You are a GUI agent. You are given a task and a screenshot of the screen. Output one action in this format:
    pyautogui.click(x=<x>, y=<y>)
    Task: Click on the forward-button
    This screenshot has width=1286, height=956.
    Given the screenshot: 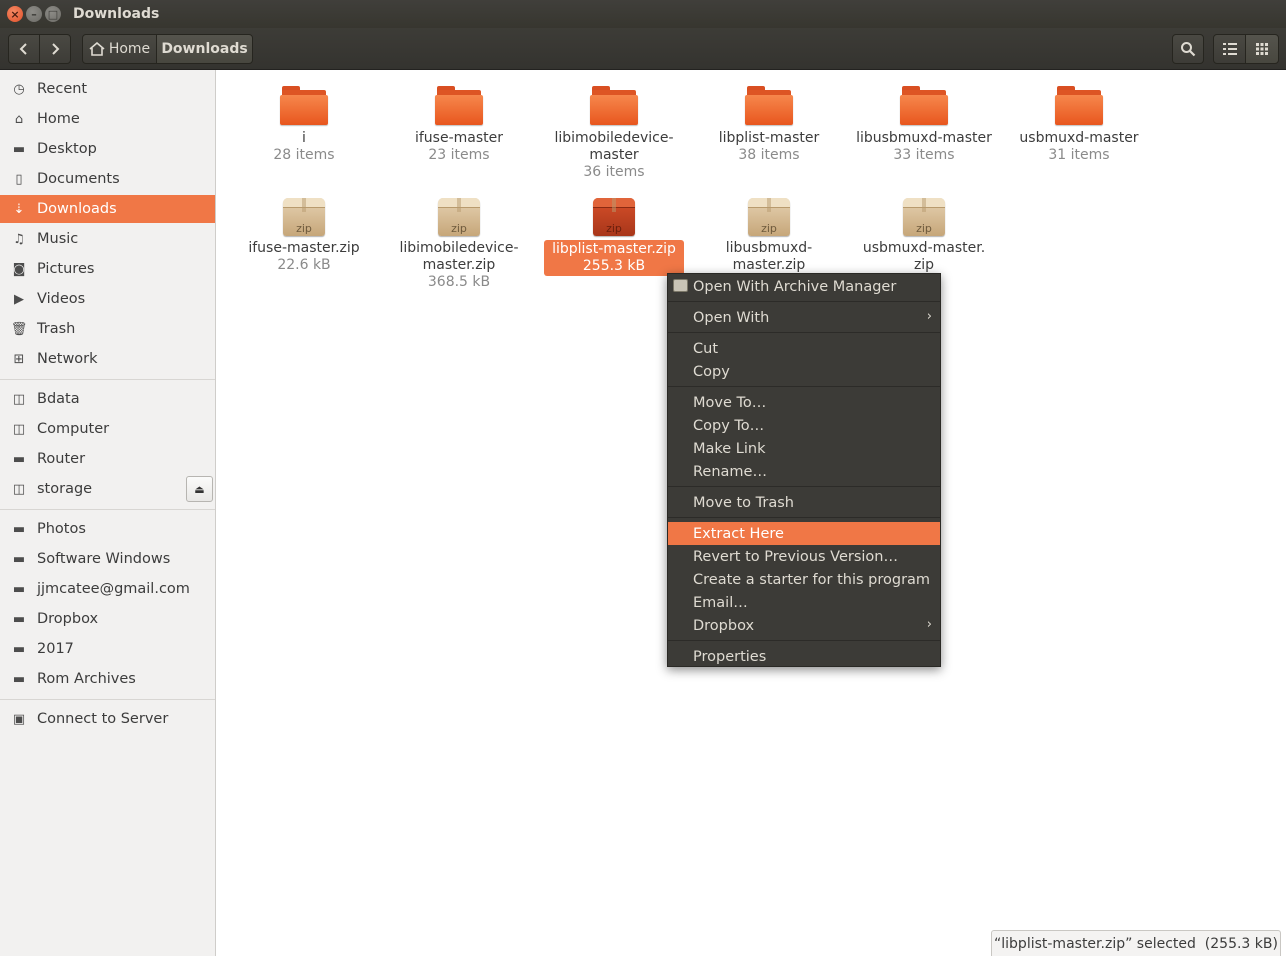 What is the action you would take?
    pyautogui.click(x=55, y=49)
    